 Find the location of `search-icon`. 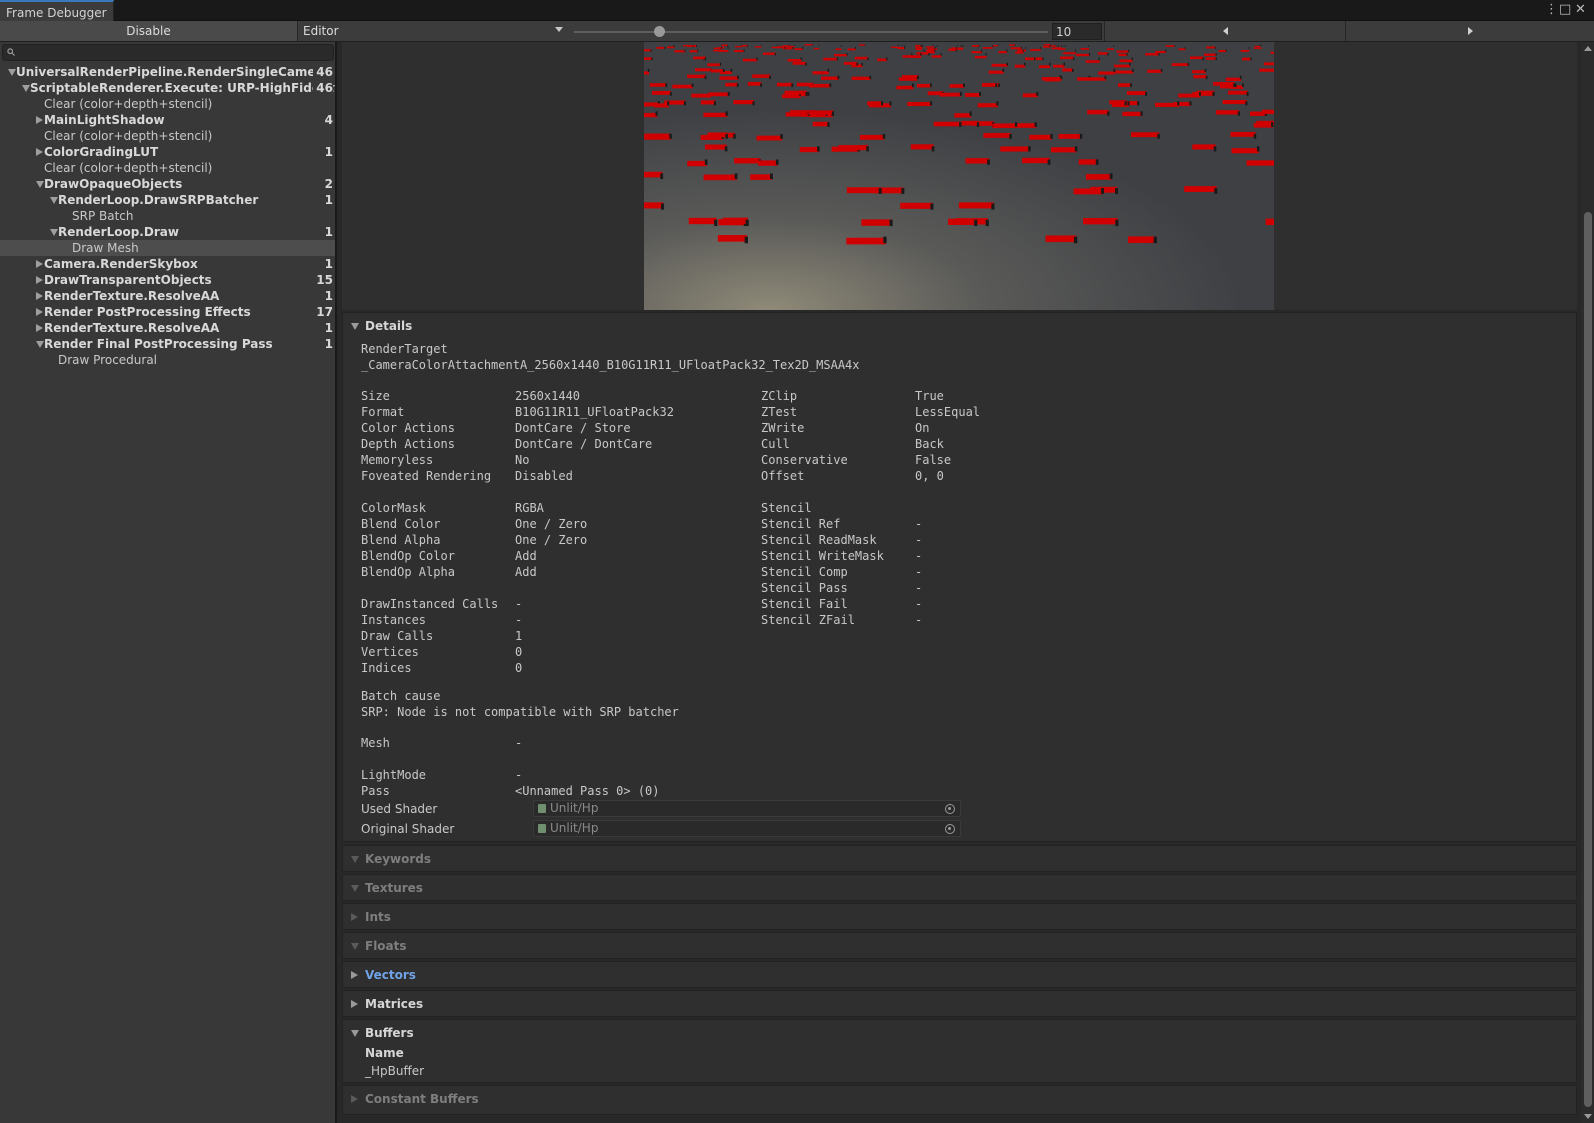

search-icon is located at coordinates (11, 52).